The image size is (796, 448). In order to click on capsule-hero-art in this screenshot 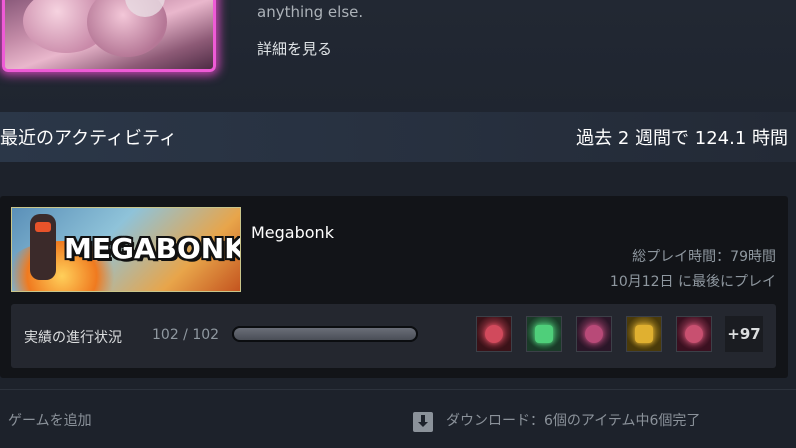, I will do `click(43, 247)`.